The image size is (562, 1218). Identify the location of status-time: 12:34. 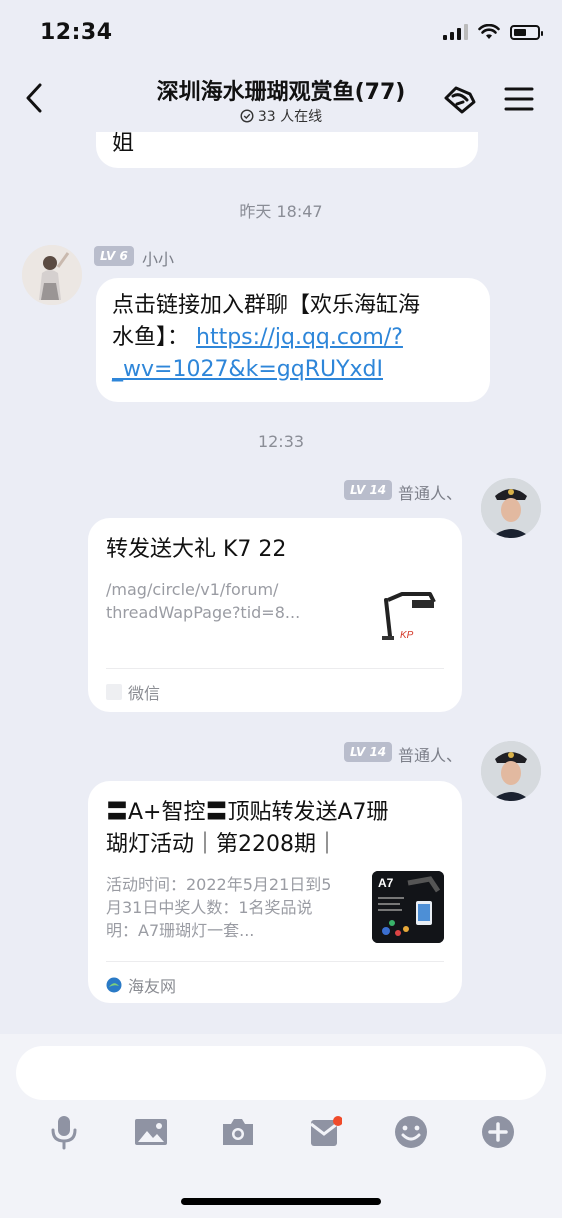
(76, 32).